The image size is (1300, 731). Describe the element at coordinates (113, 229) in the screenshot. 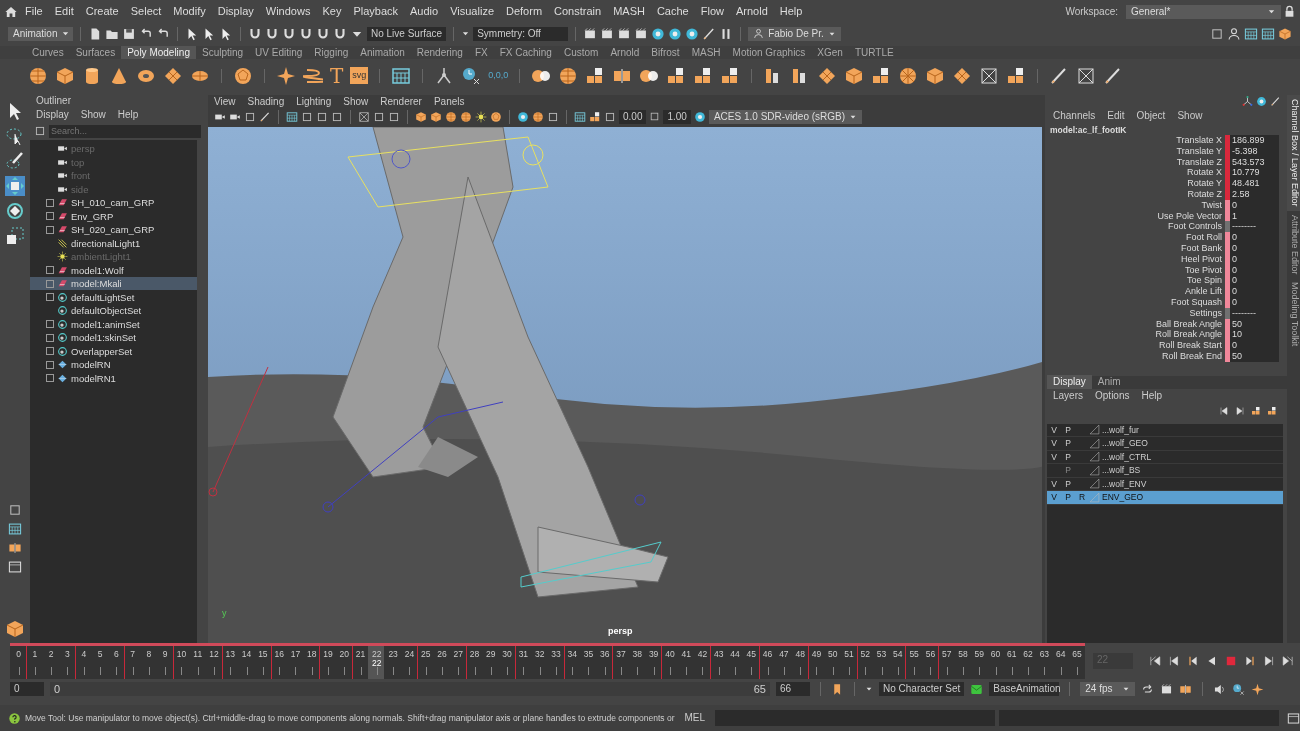

I see `outliner-item: SH_020_cam_GRP` at that location.